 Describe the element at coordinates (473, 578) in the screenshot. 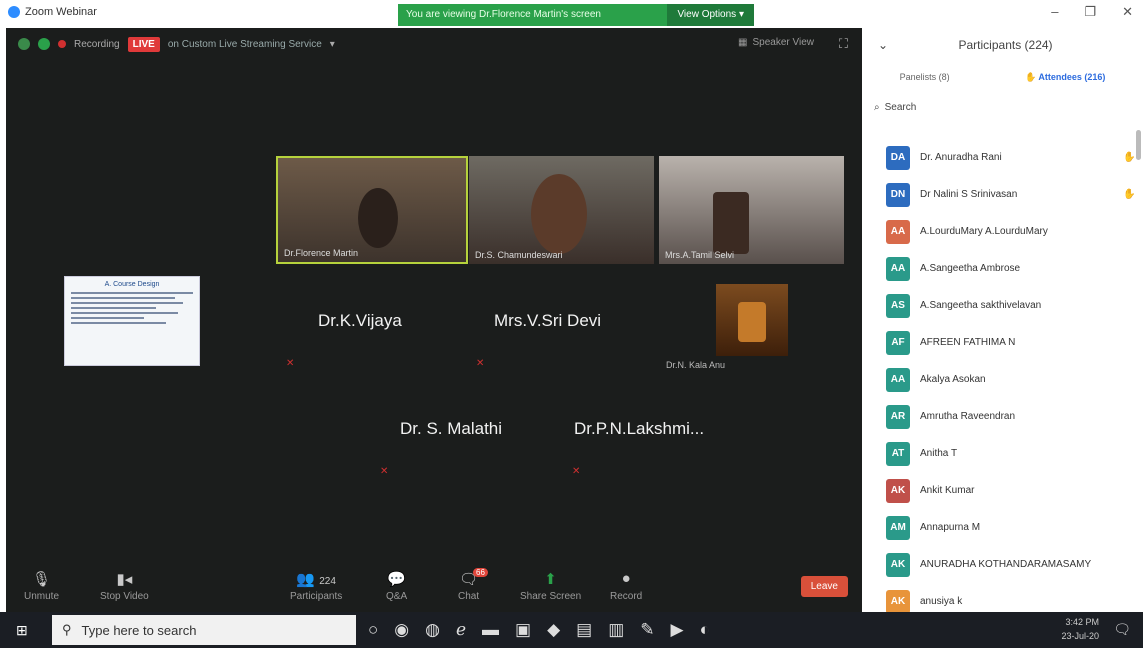

I see `chat-icon: 🗨 66` at that location.